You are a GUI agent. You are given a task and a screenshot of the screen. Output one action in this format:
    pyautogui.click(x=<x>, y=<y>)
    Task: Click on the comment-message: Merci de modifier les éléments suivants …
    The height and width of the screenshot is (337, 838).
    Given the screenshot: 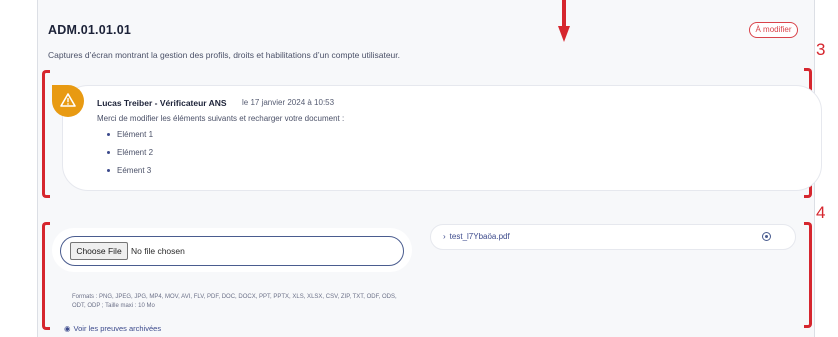 What is the action you would take?
    pyautogui.click(x=221, y=118)
    